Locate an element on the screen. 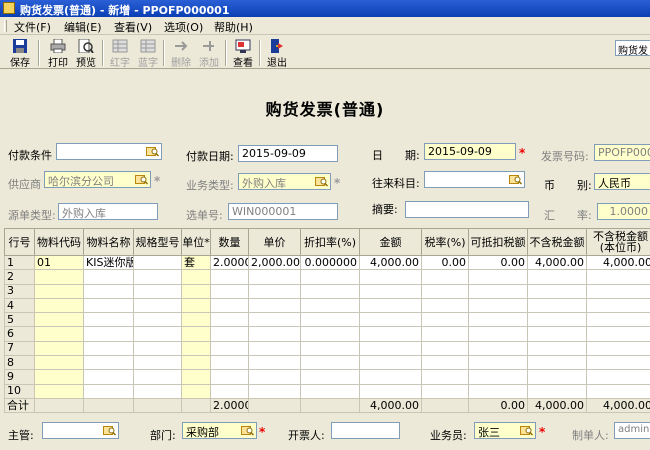 Image resolution: width=650 pixels, height=450 pixels. table-row: 7 is located at coordinates (327, 348).